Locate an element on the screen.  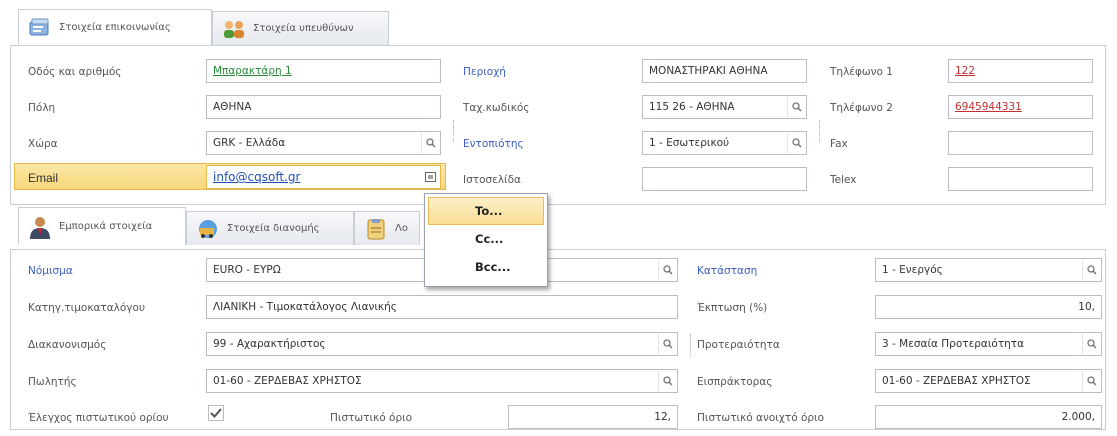
country-field: GRK - Ελλάδα is located at coordinates (323, 143).